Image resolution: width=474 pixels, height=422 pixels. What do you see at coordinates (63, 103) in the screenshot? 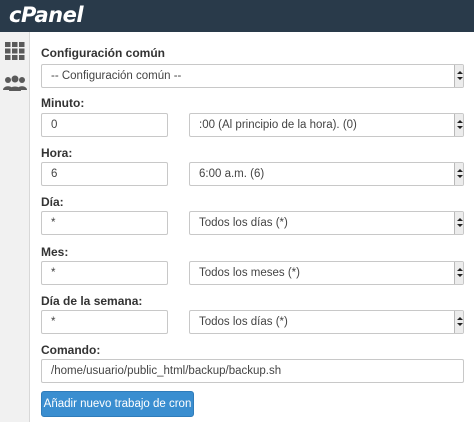
I see `minute-label: Minuto:` at bounding box center [63, 103].